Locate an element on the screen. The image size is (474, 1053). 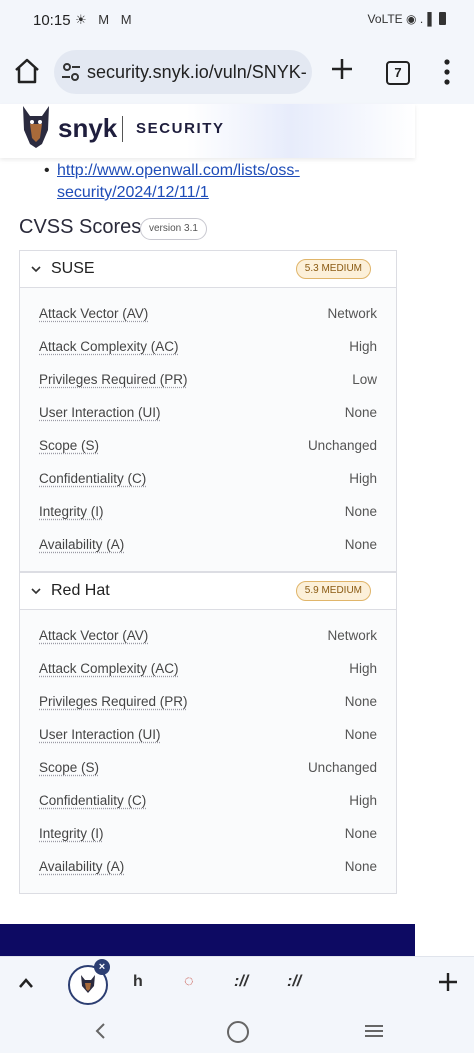
back-icon is located at coordinates (100, 1031).